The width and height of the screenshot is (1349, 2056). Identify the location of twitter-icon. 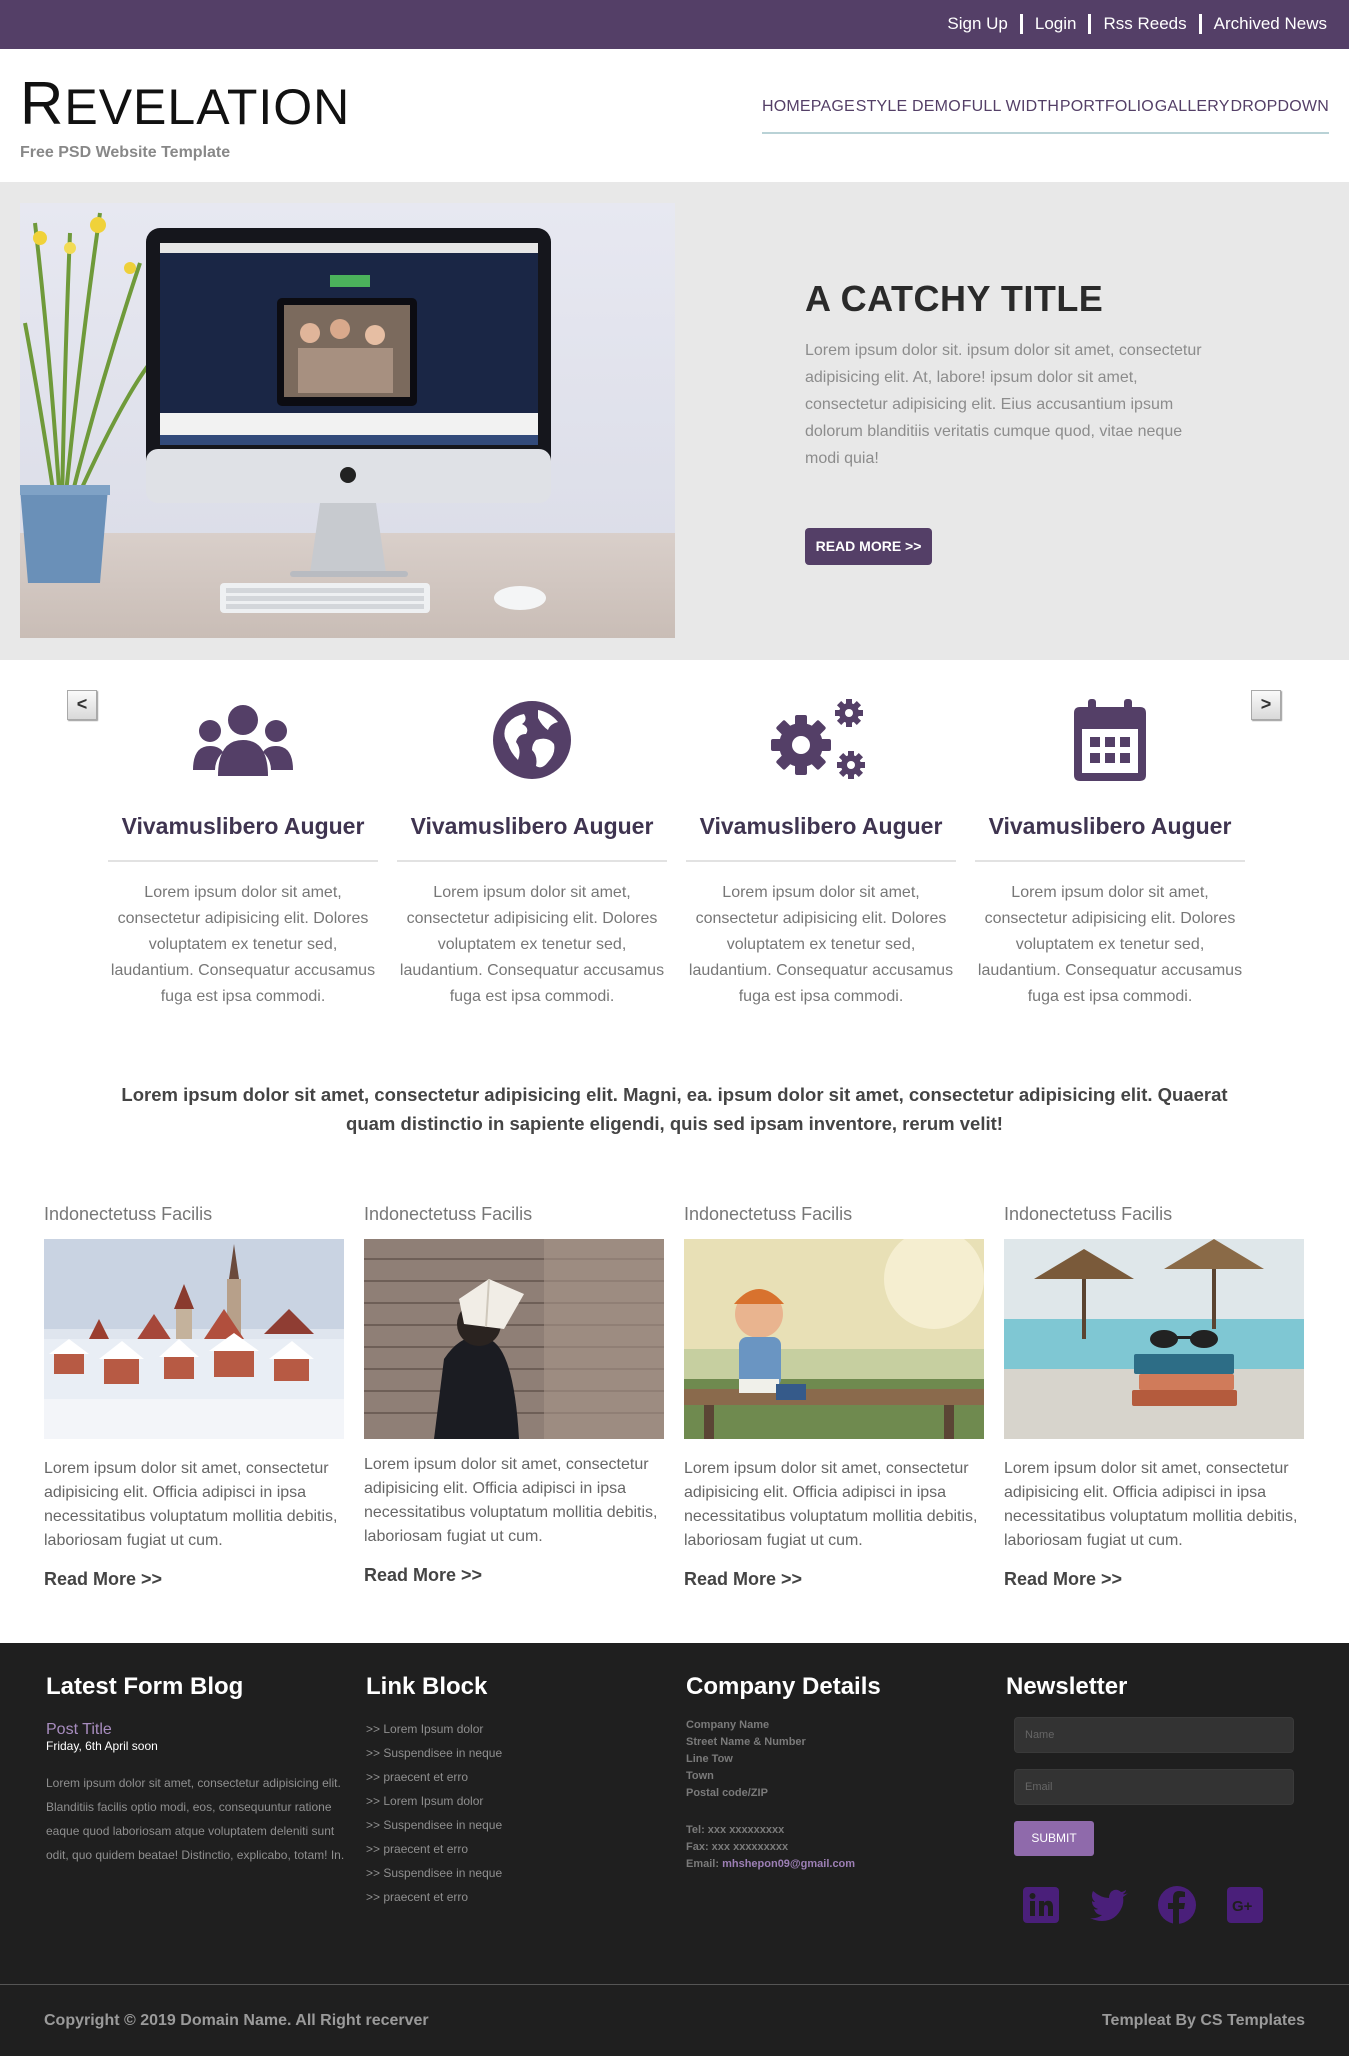
(1109, 1905).